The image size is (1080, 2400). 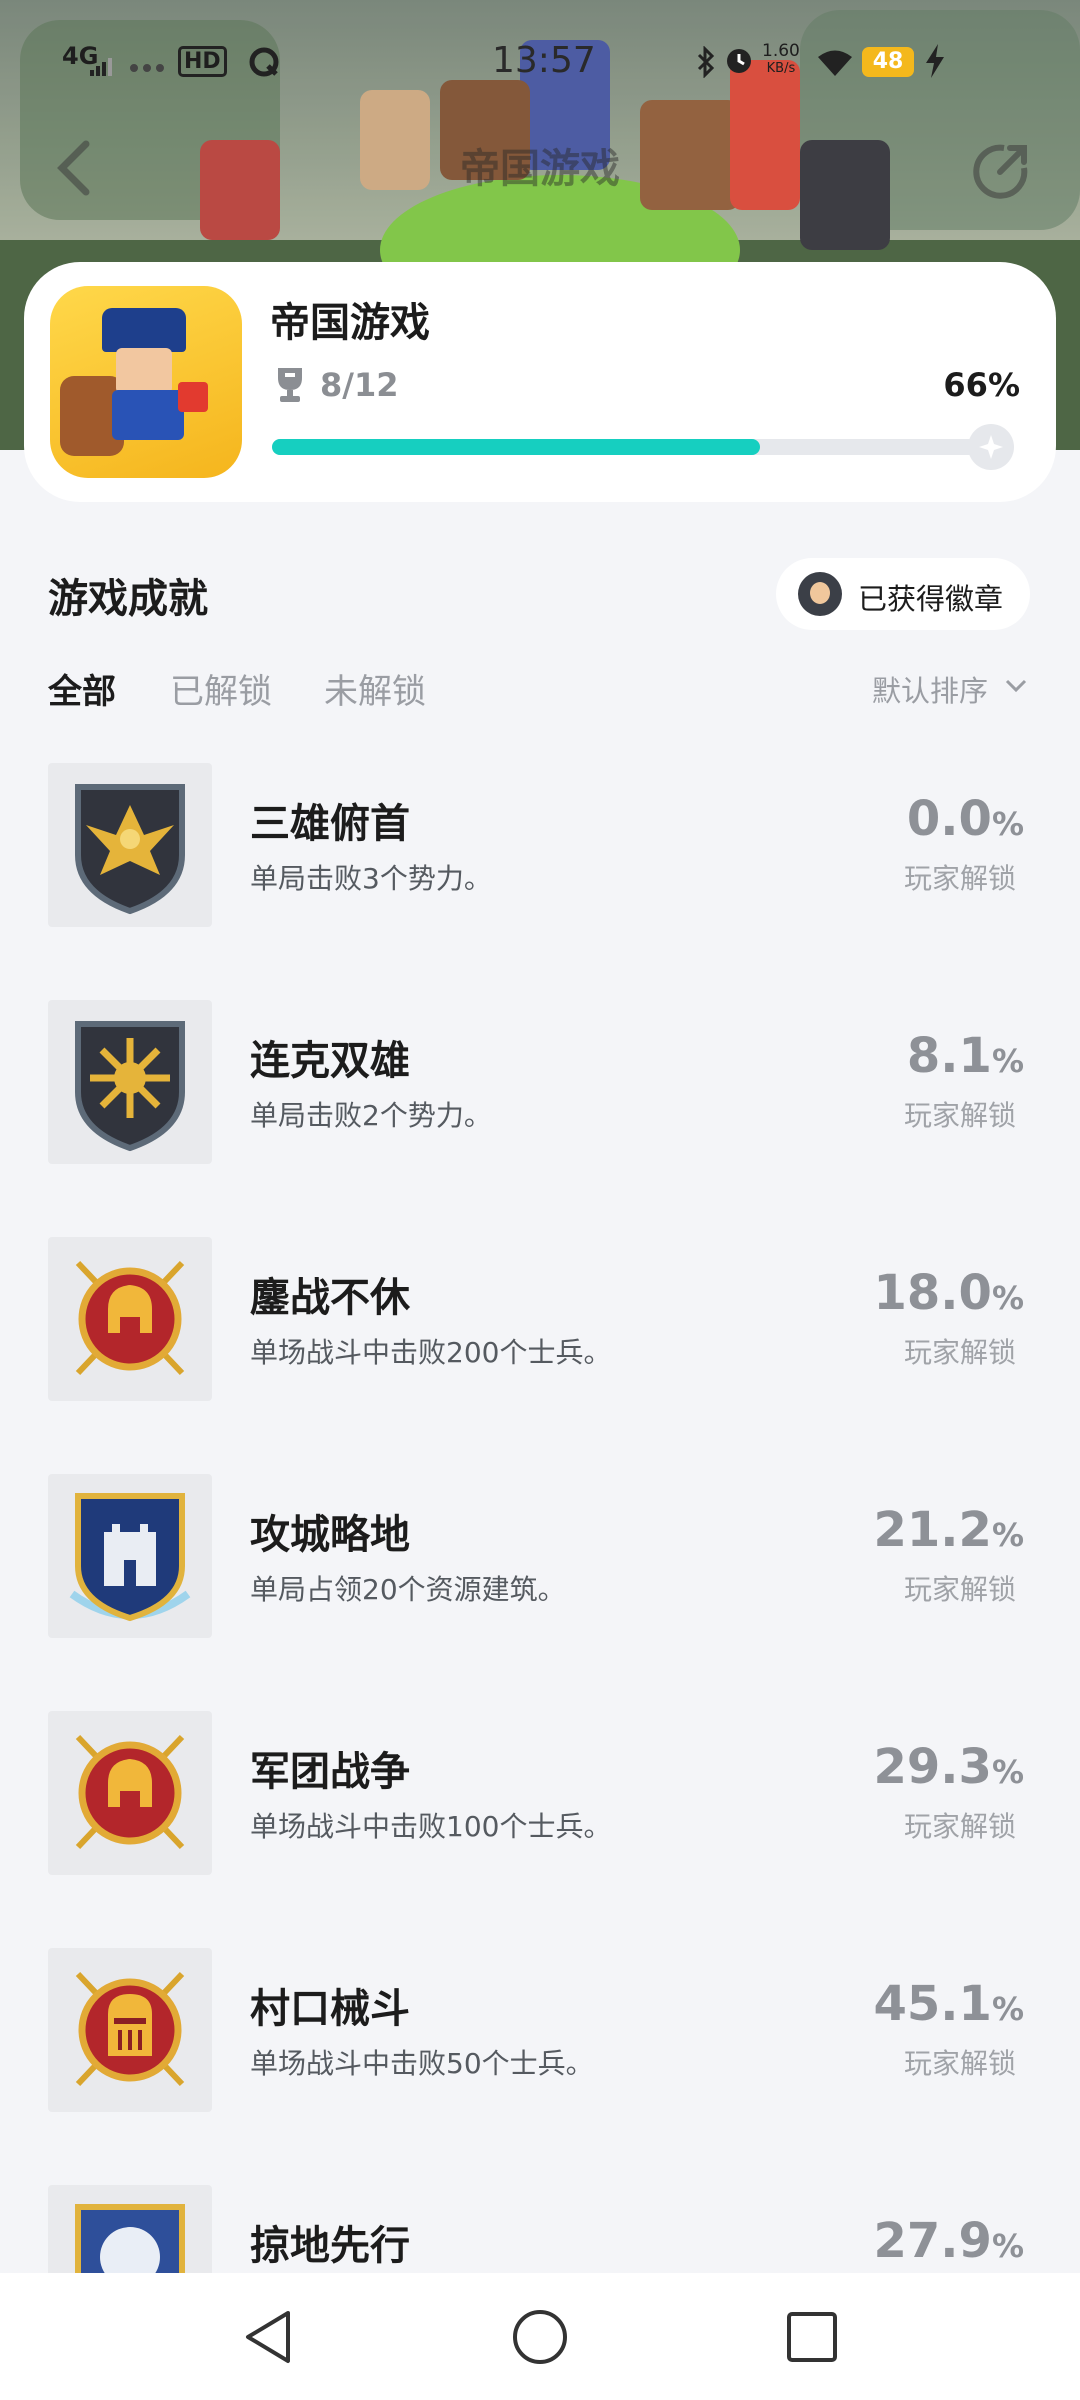 I want to click on achievement-name: 连克双雄, so click(x=330, y=1061).